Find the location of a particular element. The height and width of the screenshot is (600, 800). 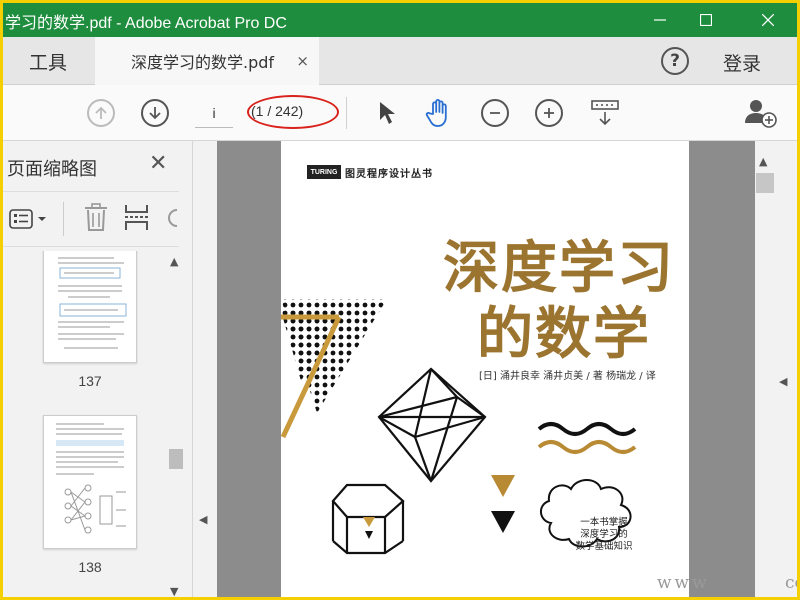

cover-authors: [日] 涌井良幸 涌井贞美 / 著 杨瑞龙 / 译 is located at coordinates (567, 376).